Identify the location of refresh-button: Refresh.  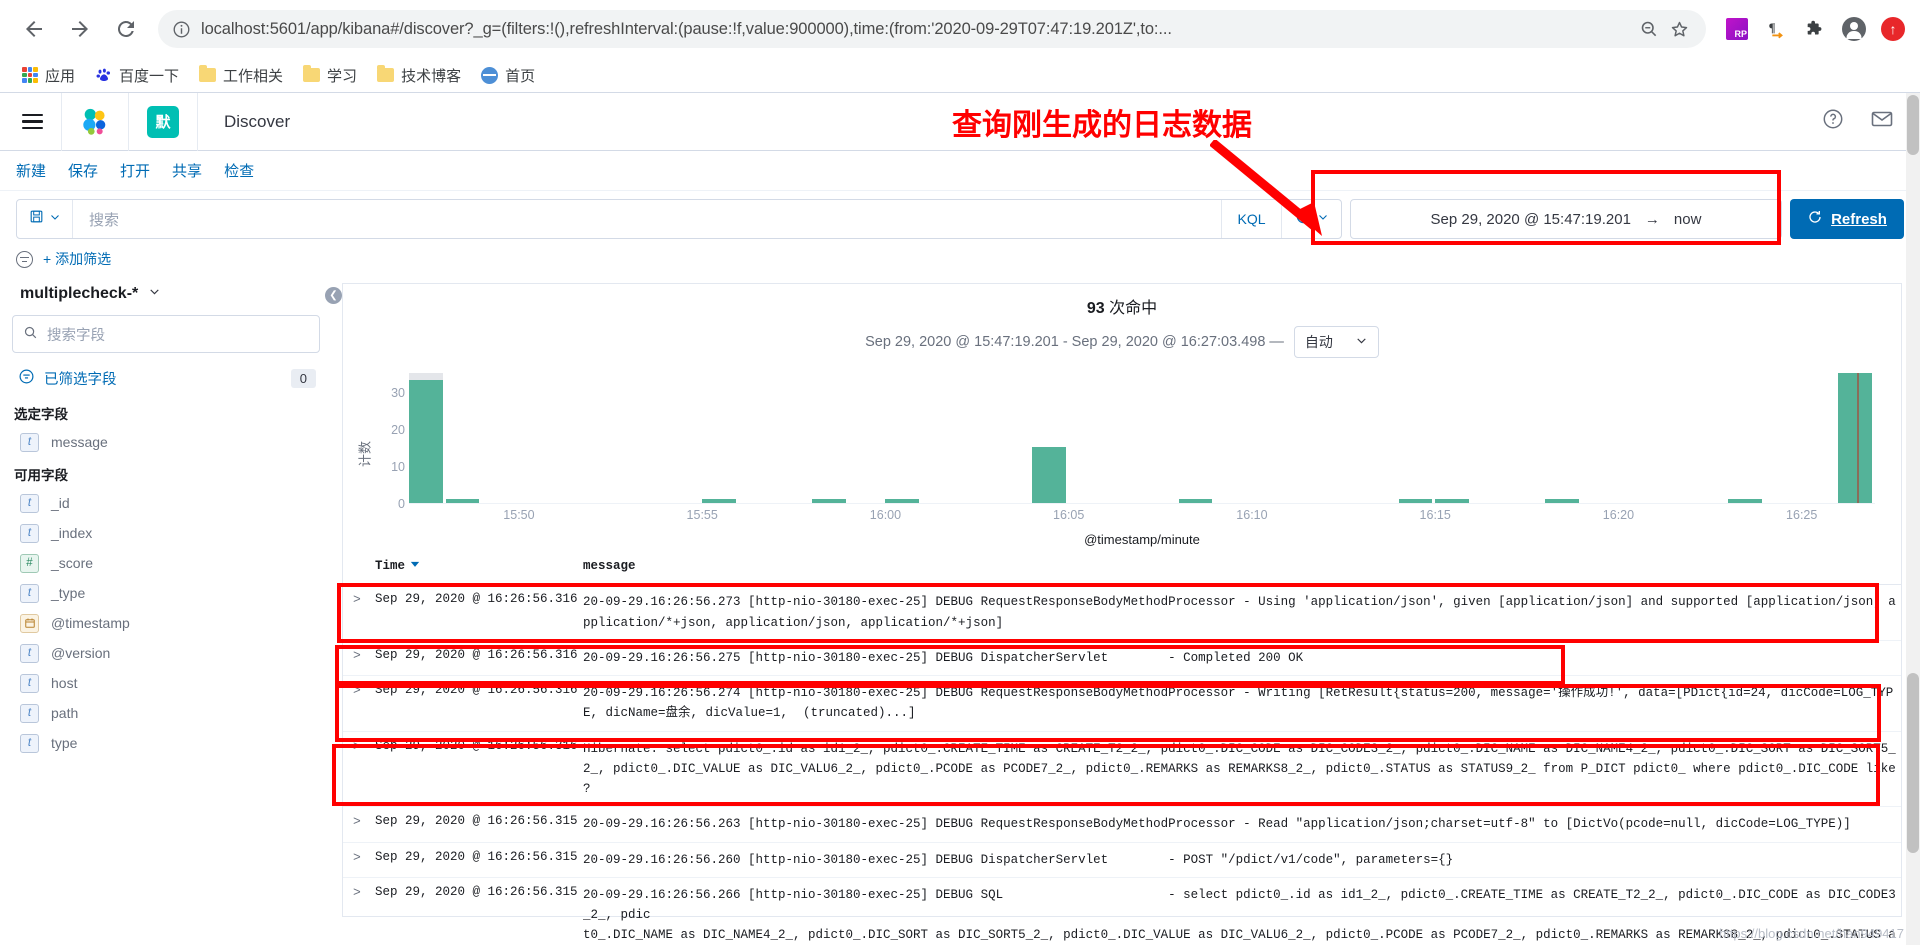
(1847, 219).